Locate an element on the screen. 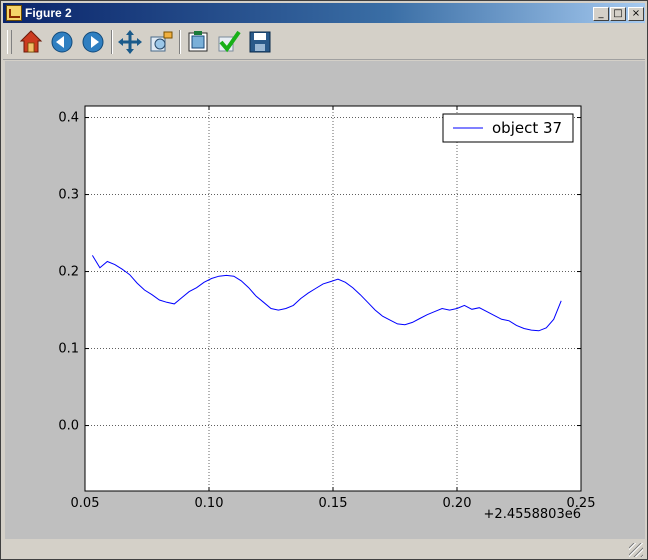 This screenshot has width=648, height=560. subplots-button is located at coordinates (198, 42).